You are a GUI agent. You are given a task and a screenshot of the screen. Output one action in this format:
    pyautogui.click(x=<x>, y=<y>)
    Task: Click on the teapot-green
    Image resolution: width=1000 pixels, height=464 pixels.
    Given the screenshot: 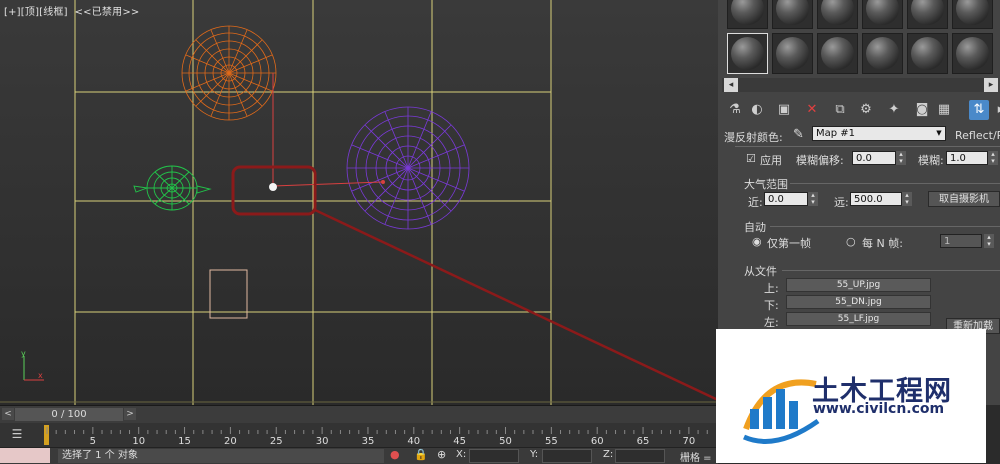 What is the action you would take?
    pyautogui.click(x=172, y=188)
    